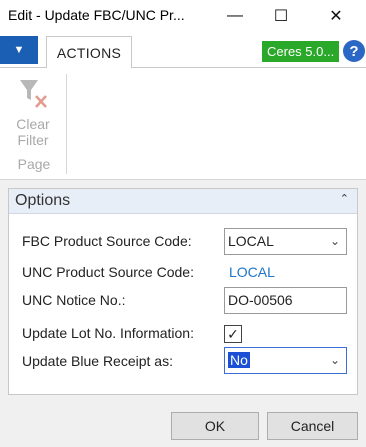  What do you see at coordinates (33, 132) in the screenshot?
I see `clear-filter-label: Clear Filter` at bounding box center [33, 132].